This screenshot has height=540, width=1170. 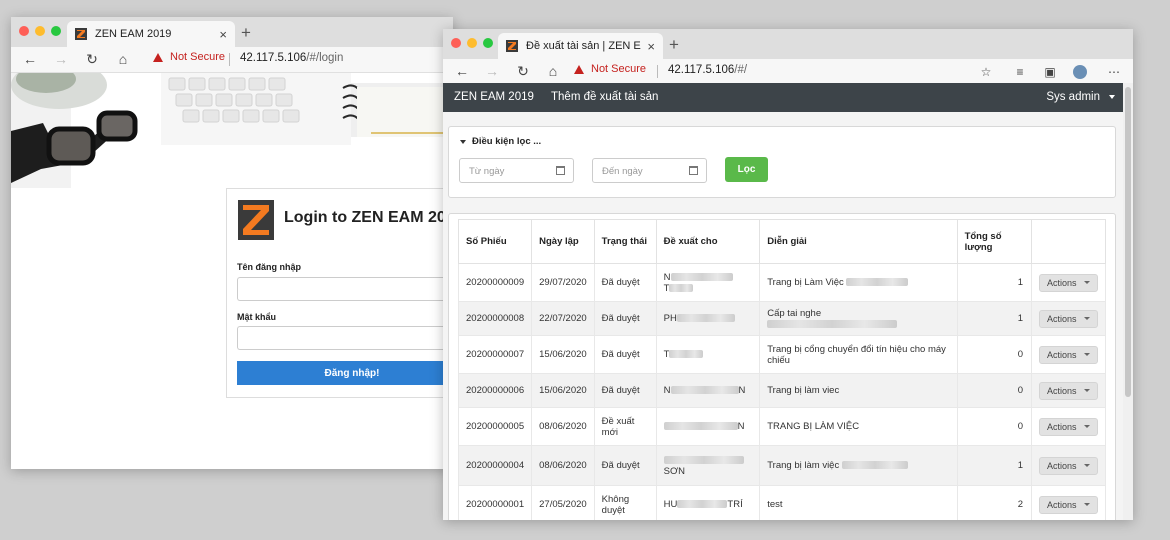 I want to click on url-path: /#/, so click(x=741, y=70).